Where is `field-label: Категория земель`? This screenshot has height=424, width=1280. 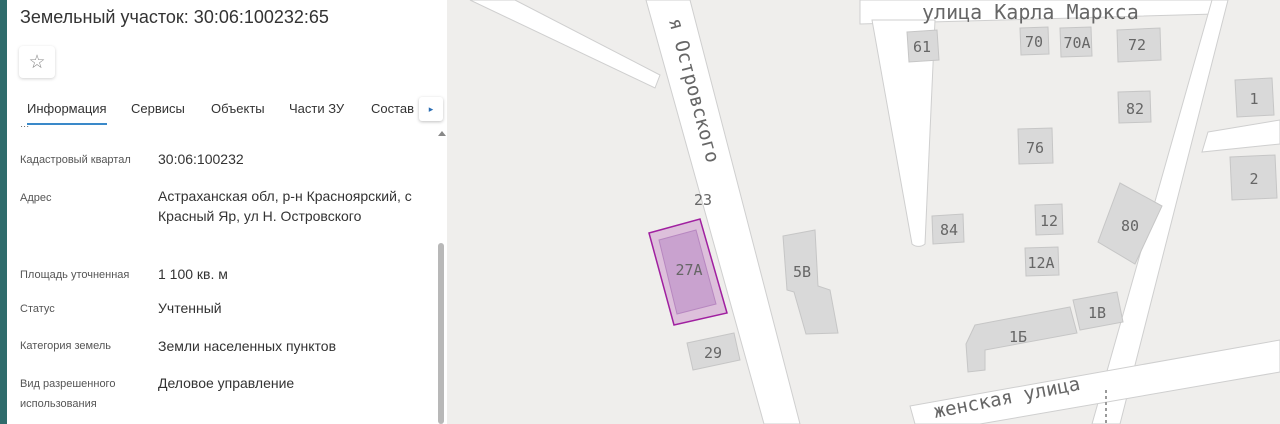 field-label: Категория земель is located at coordinates (65, 346).